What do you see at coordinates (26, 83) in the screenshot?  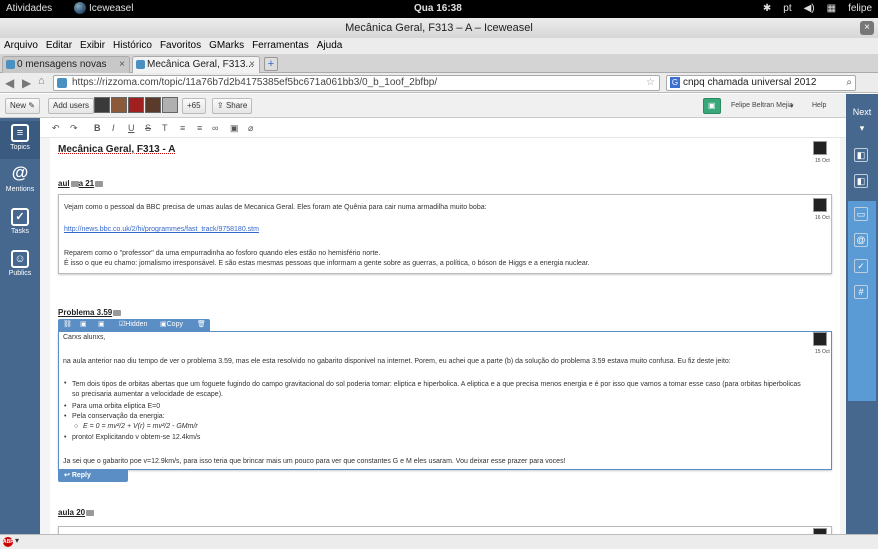 I see `forward-arrow-icon: ▶` at bounding box center [26, 83].